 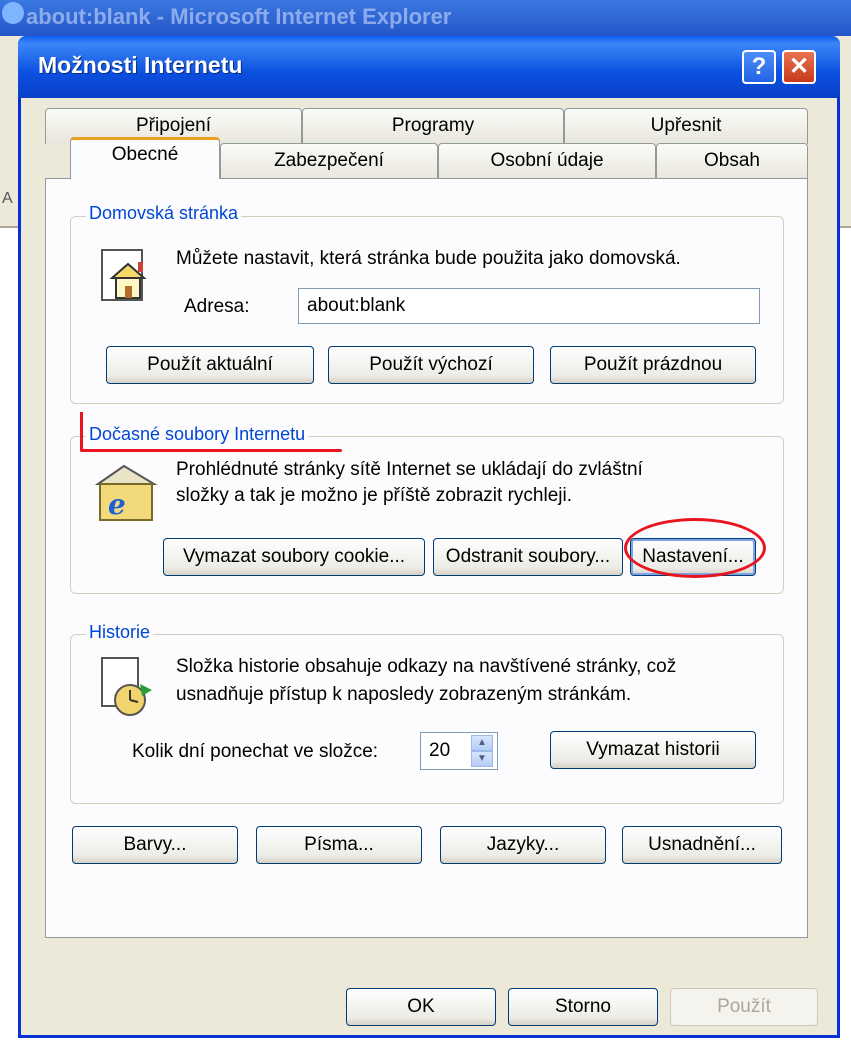 What do you see at coordinates (583, 1007) in the screenshot?
I see `cancel-button: Storno` at bounding box center [583, 1007].